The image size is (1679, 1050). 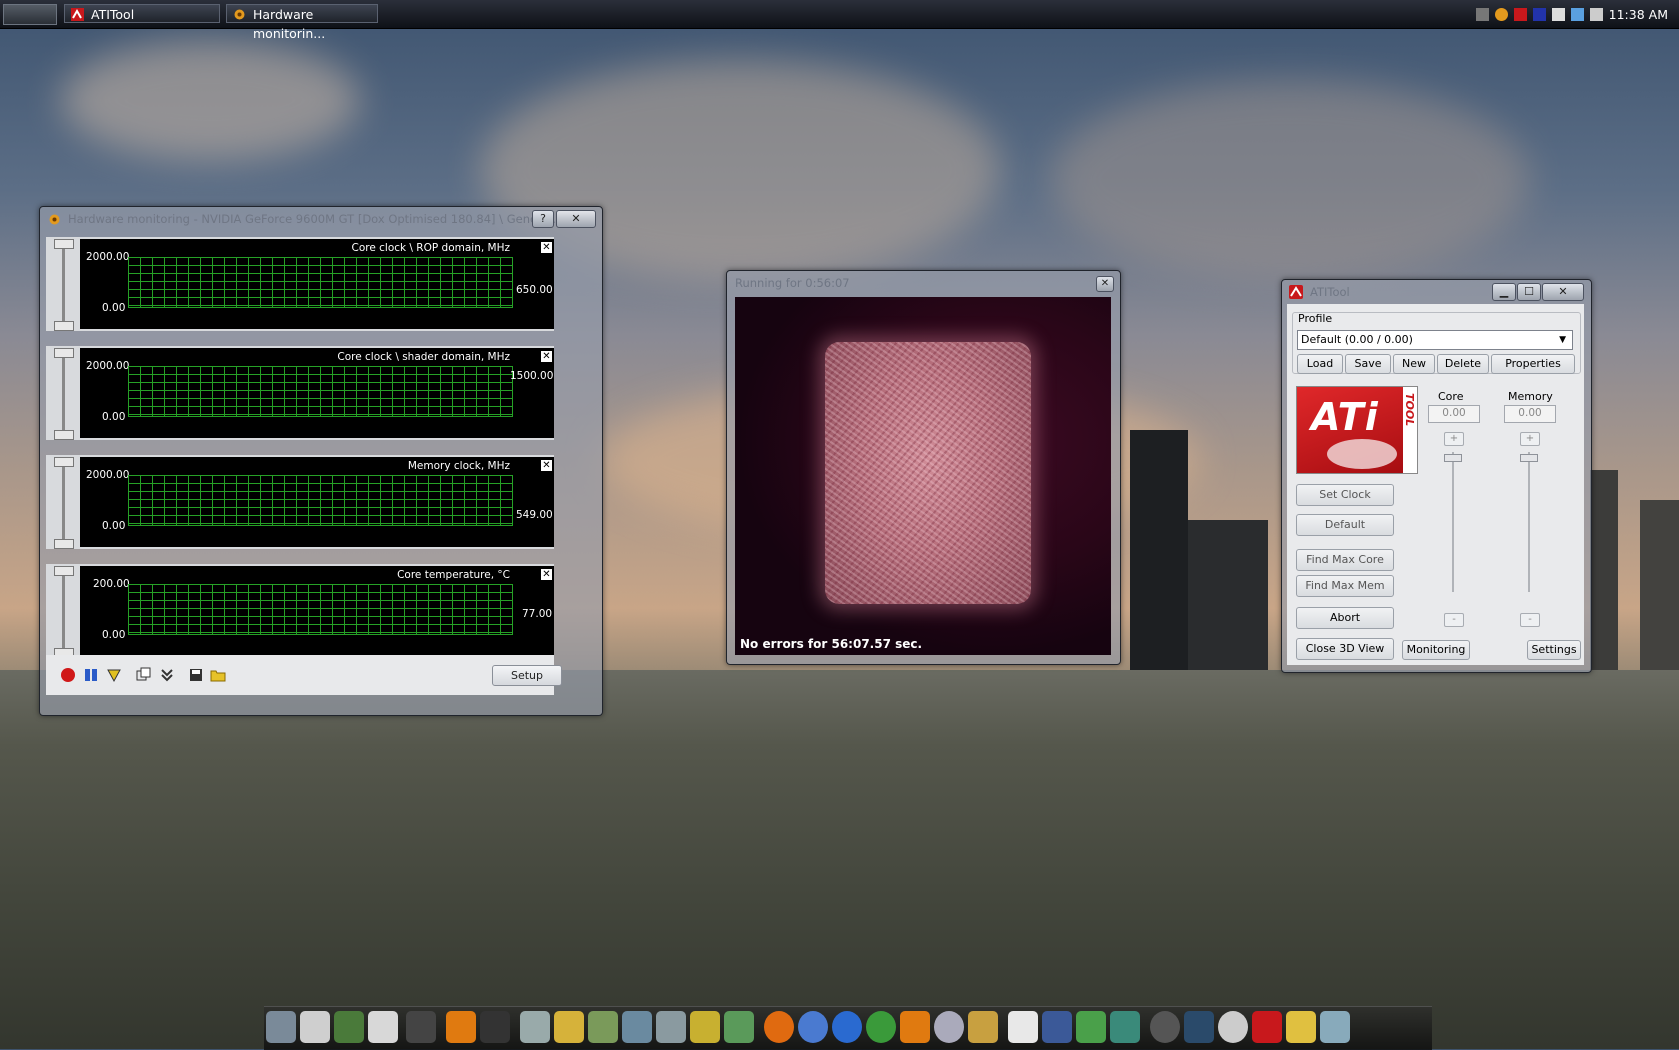 I want to click on core-increase-button: +, so click(x=1454, y=439).